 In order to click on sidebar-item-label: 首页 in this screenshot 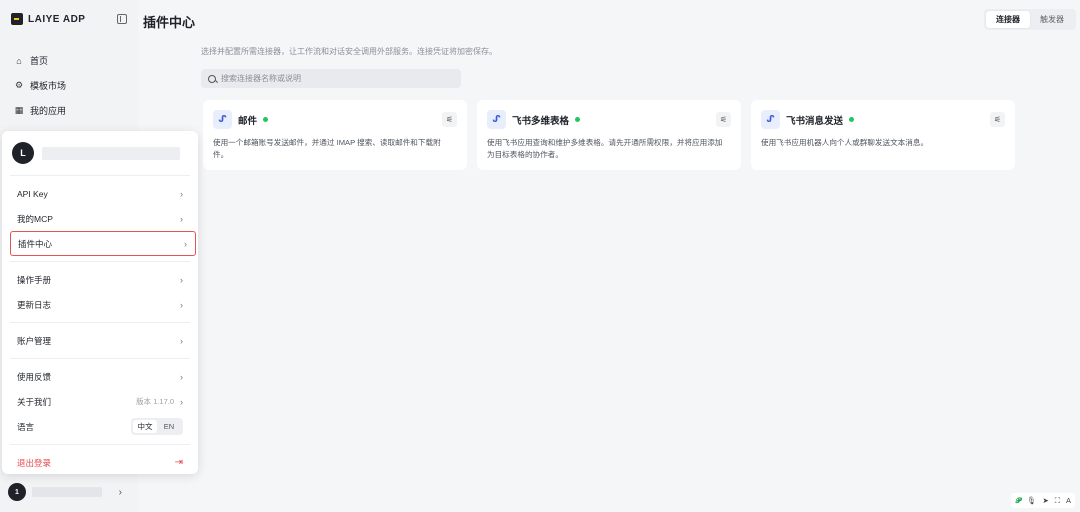, I will do `click(39, 61)`.